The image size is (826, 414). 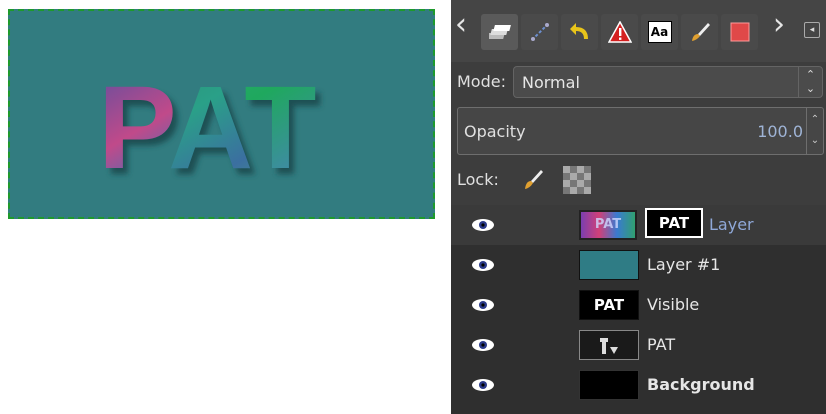 I want to click on undo-history-tab, so click(x=579, y=32).